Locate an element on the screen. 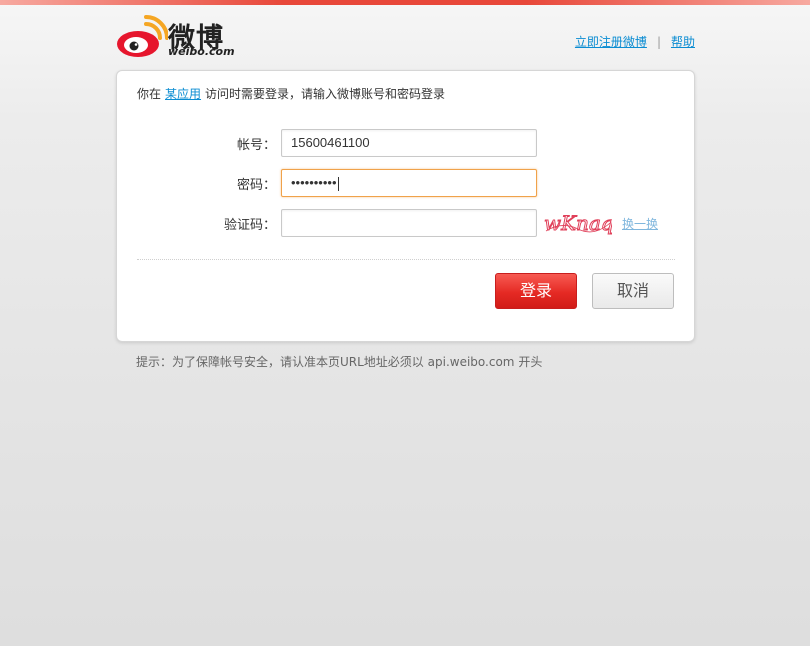 Image resolution: width=810 pixels, height=646 pixels. footnote-domain: api.weibo.com is located at coordinates (471, 362).